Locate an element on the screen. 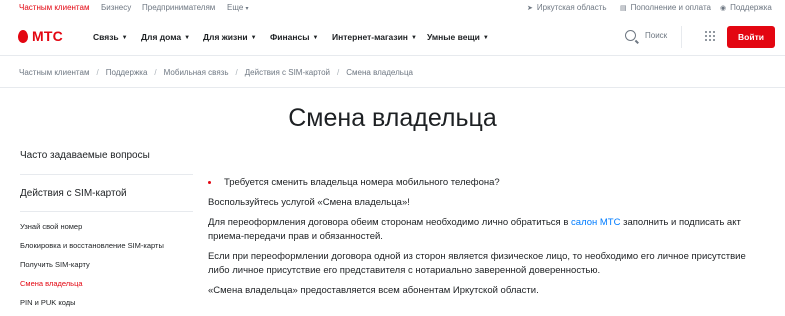 Image resolution: width=785 pixels, height=316 pixels. help-icon: ◉ is located at coordinates (723, 8).